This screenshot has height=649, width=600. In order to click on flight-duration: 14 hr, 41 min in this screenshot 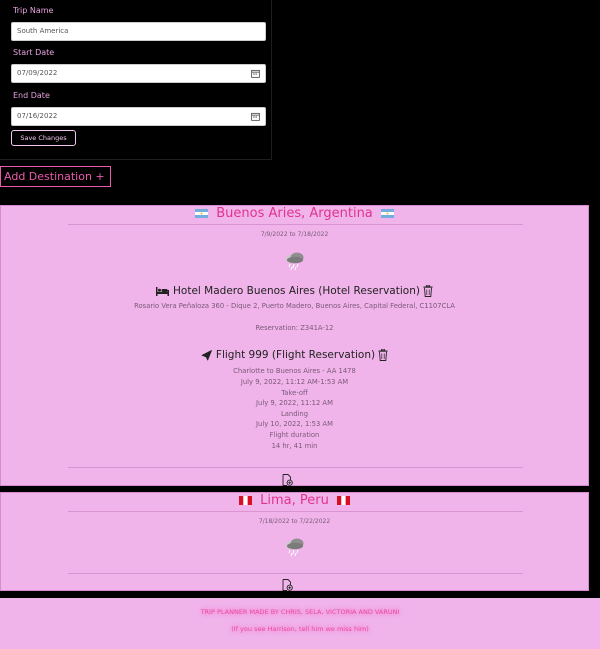, I will do `click(294, 446)`.